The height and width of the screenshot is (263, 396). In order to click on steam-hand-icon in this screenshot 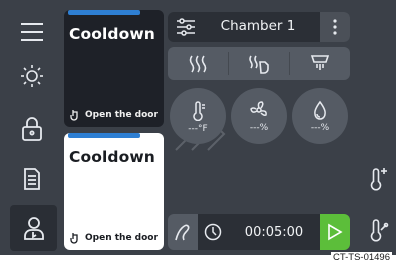, I will do `click(259, 64)`.